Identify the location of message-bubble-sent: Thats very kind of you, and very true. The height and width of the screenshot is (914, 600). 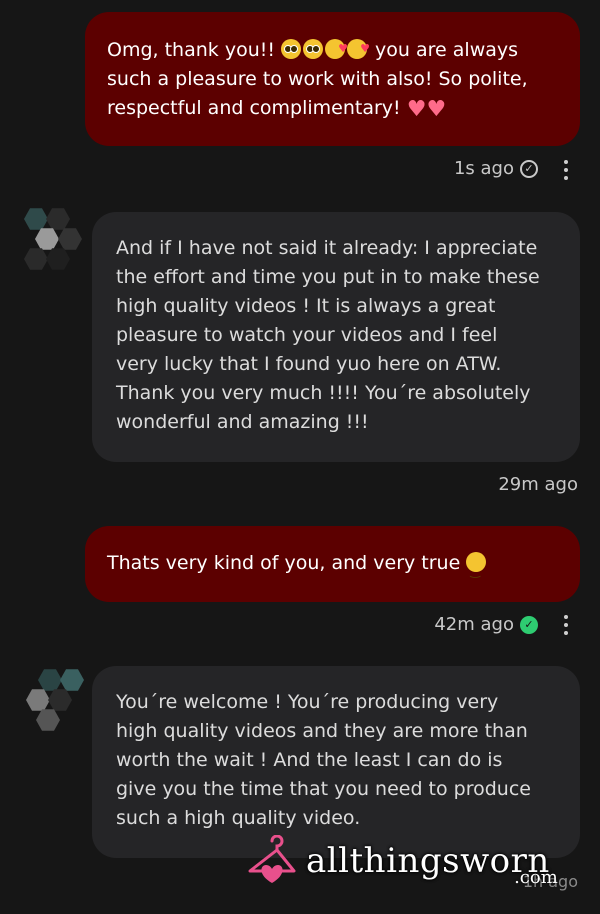
(332, 564).